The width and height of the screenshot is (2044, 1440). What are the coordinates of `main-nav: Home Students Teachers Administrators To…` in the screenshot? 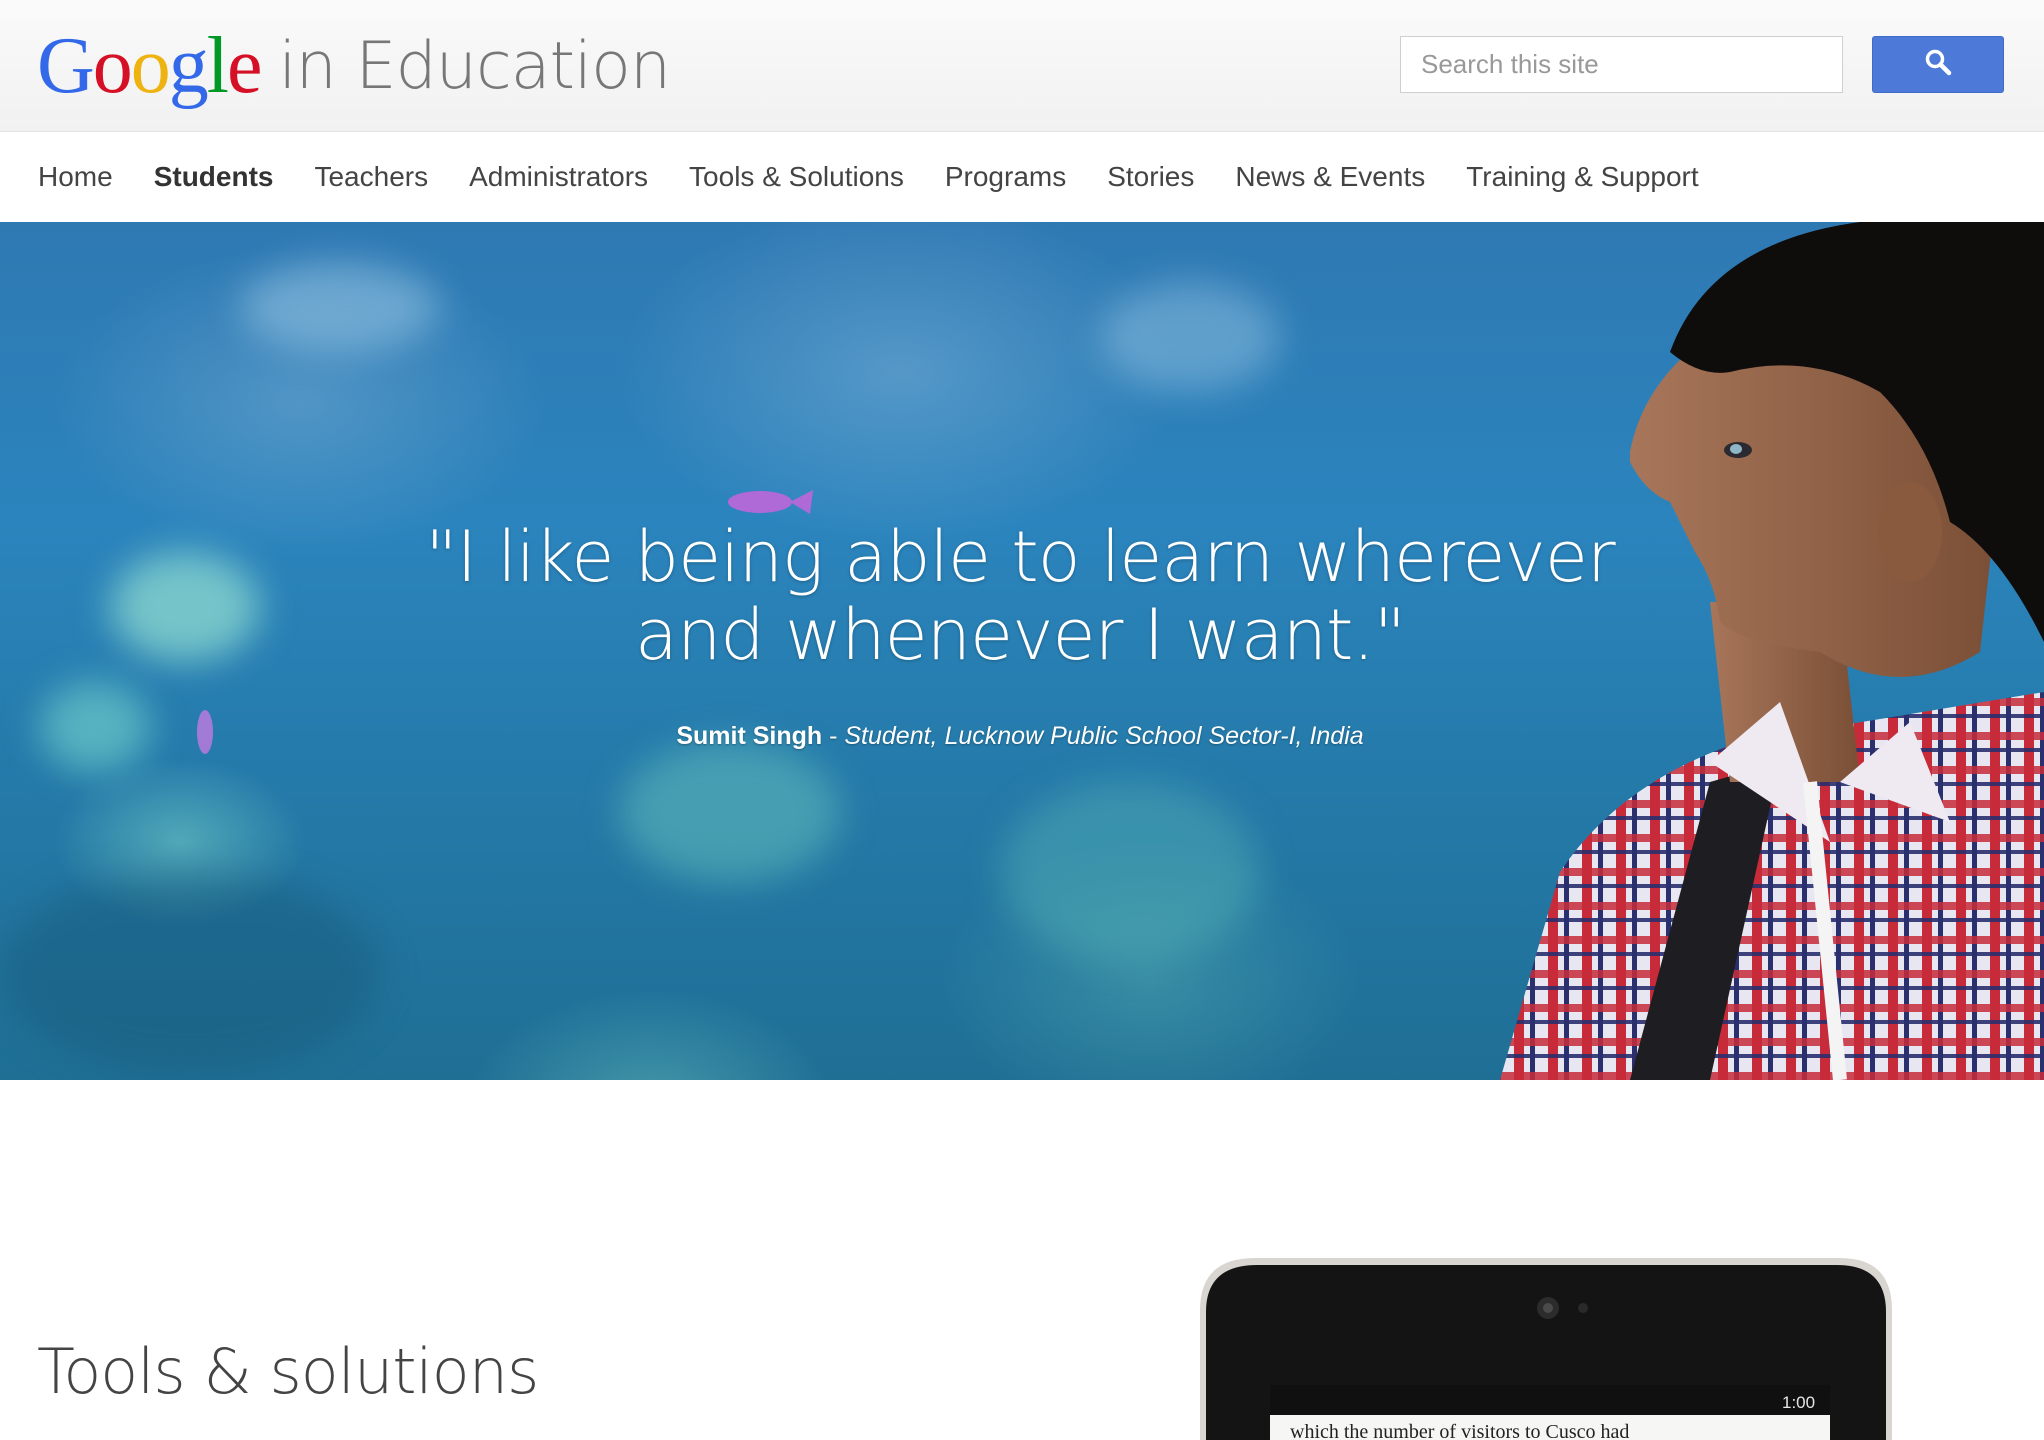 It's located at (1022, 177).